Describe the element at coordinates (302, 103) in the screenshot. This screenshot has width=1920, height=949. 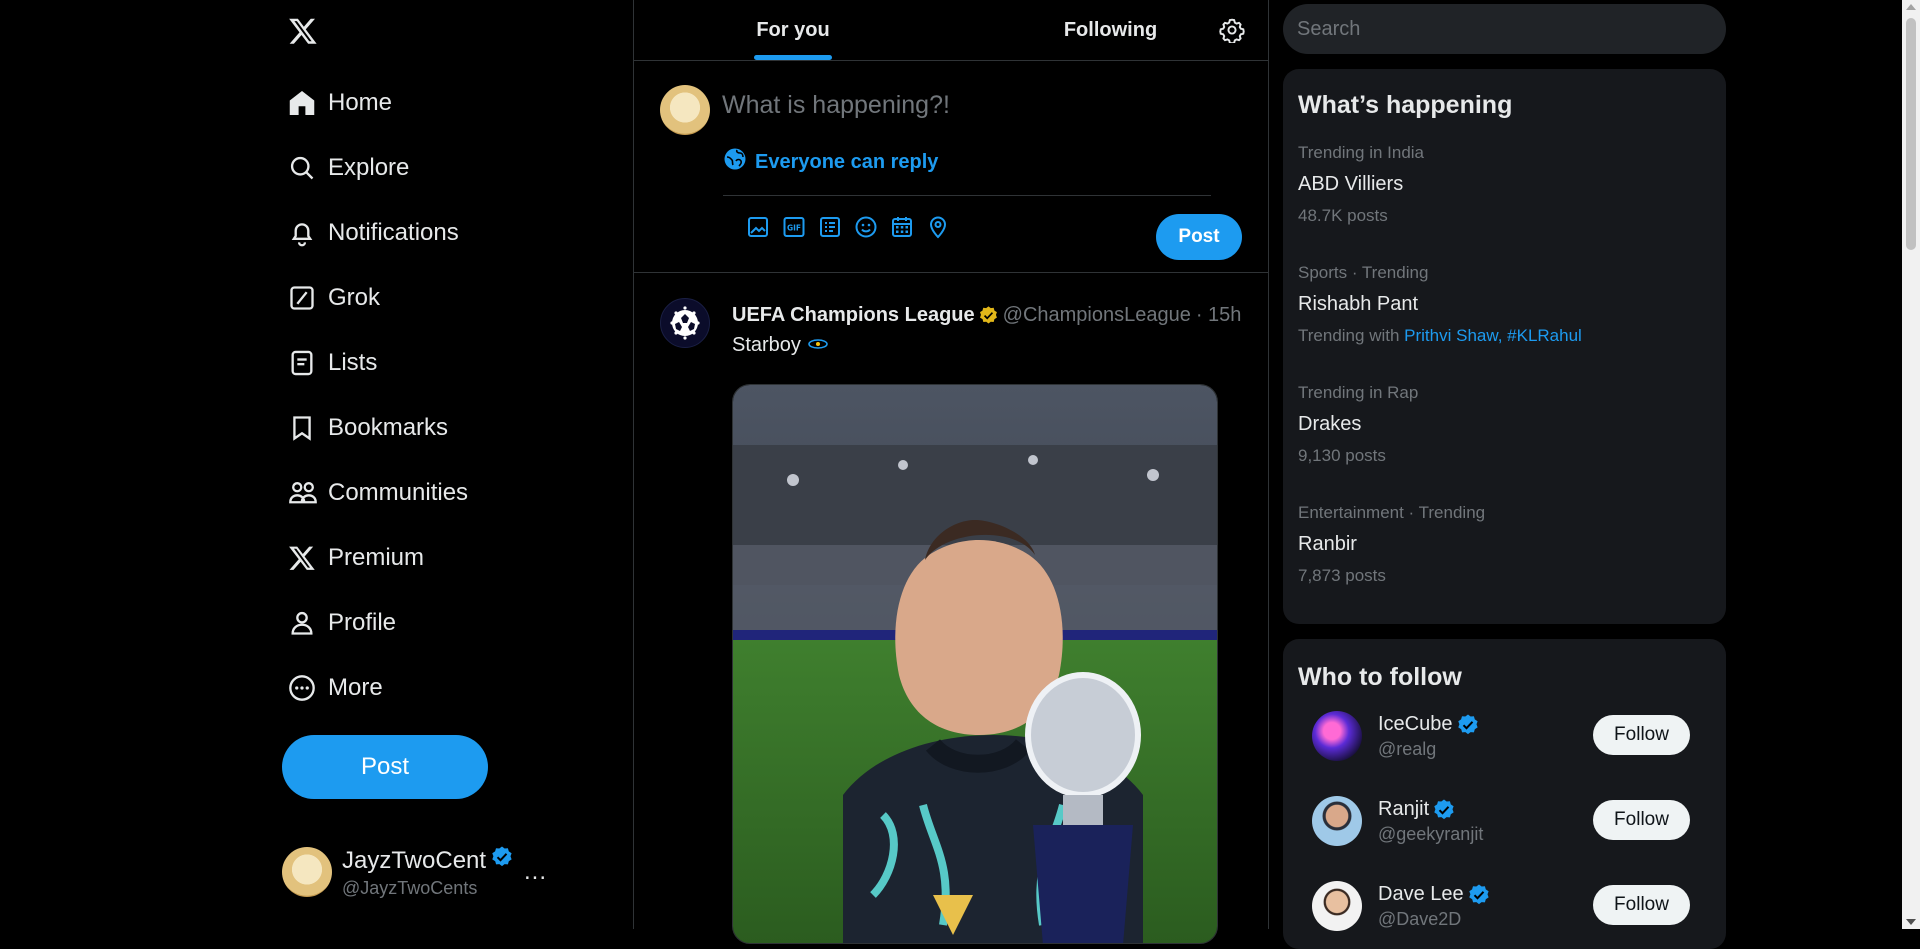
I see `home-icon` at that location.